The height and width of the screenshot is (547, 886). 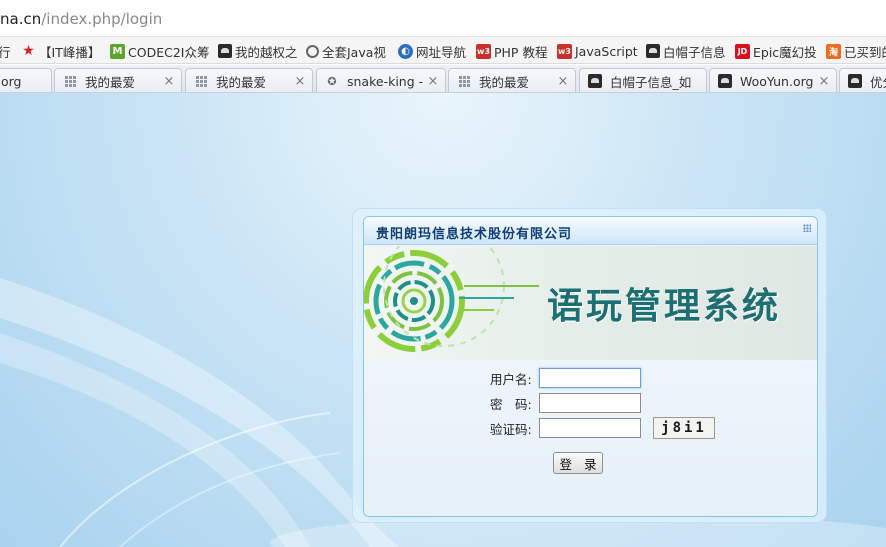 I want to click on username-row: 用户名:, so click(x=590, y=378).